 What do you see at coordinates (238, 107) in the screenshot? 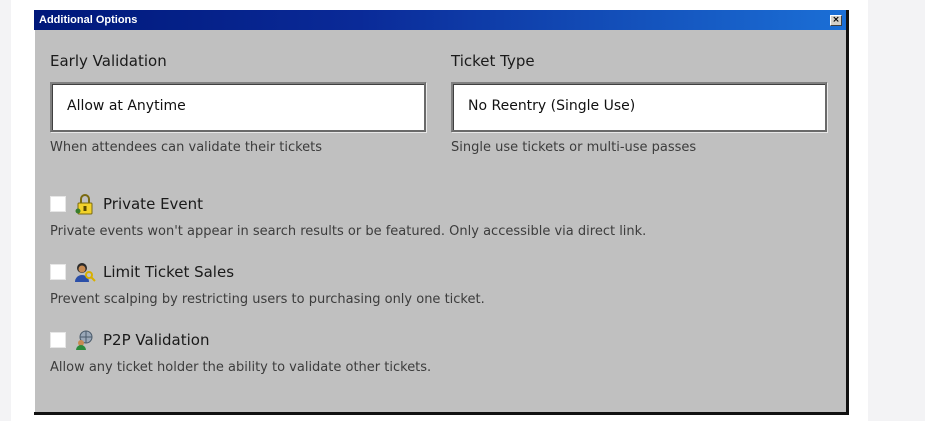
I see `early-validation-select: Allow at Anytime` at bounding box center [238, 107].